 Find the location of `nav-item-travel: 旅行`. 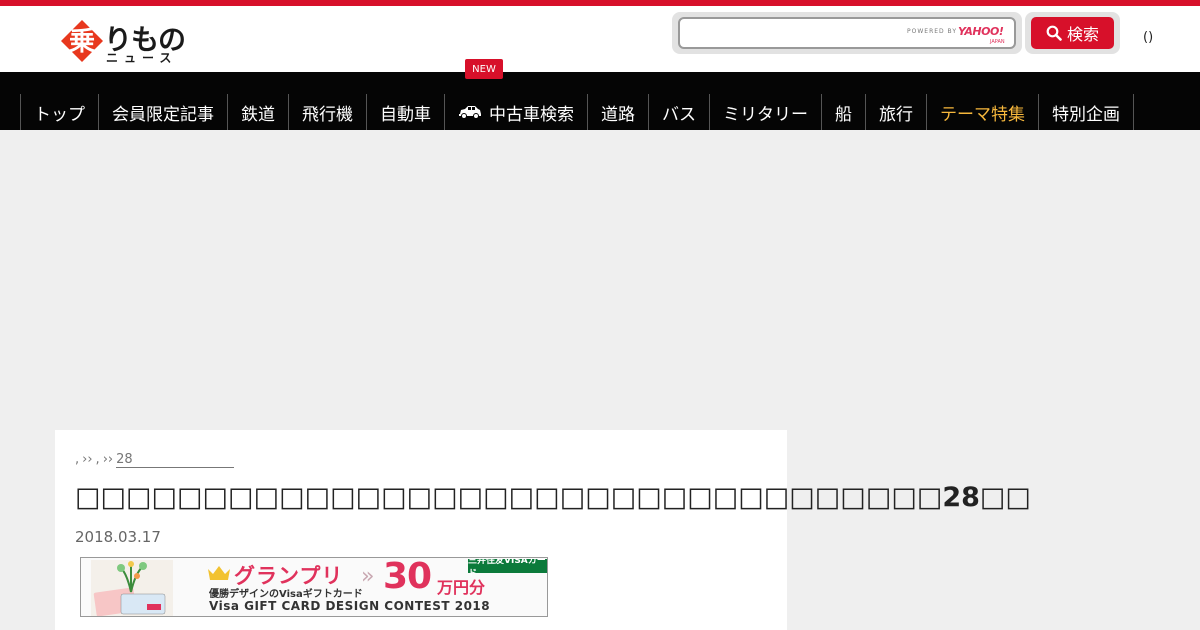

nav-item-travel: 旅行 is located at coordinates (895, 112).